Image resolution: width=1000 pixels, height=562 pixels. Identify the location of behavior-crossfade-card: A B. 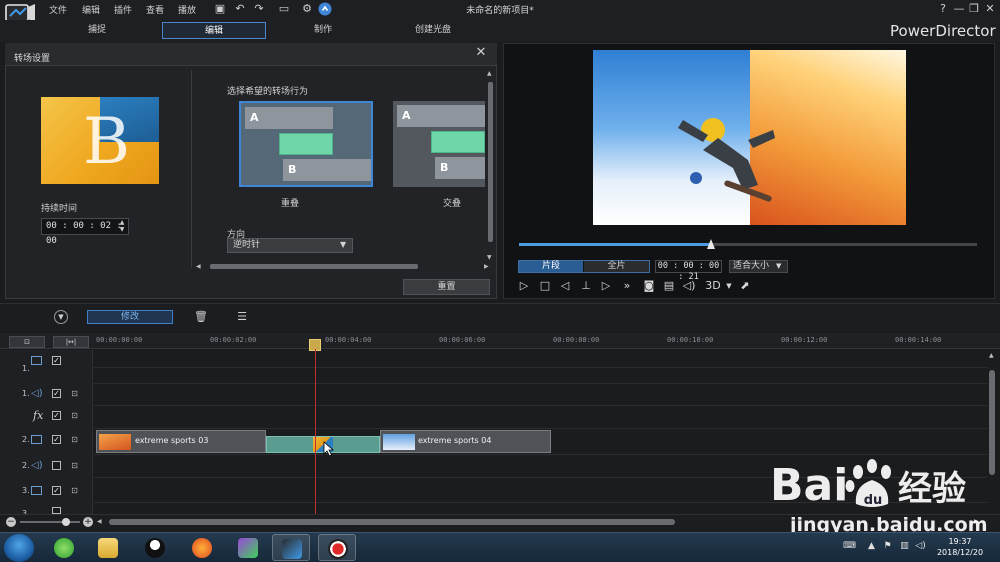
(439, 144).